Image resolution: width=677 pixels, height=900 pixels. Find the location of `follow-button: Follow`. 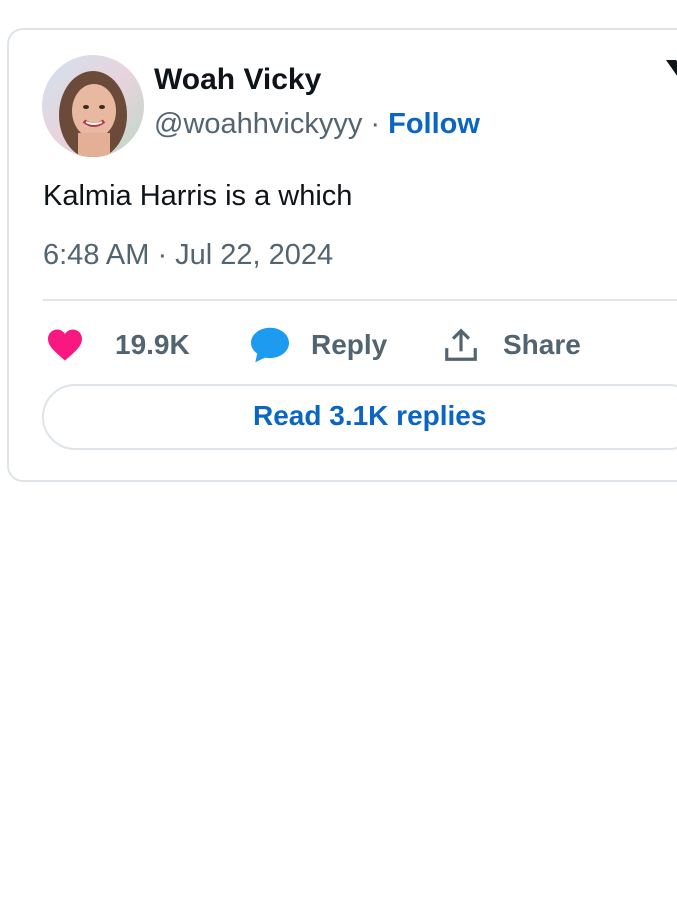

follow-button: Follow is located at coordinates (434, 124).